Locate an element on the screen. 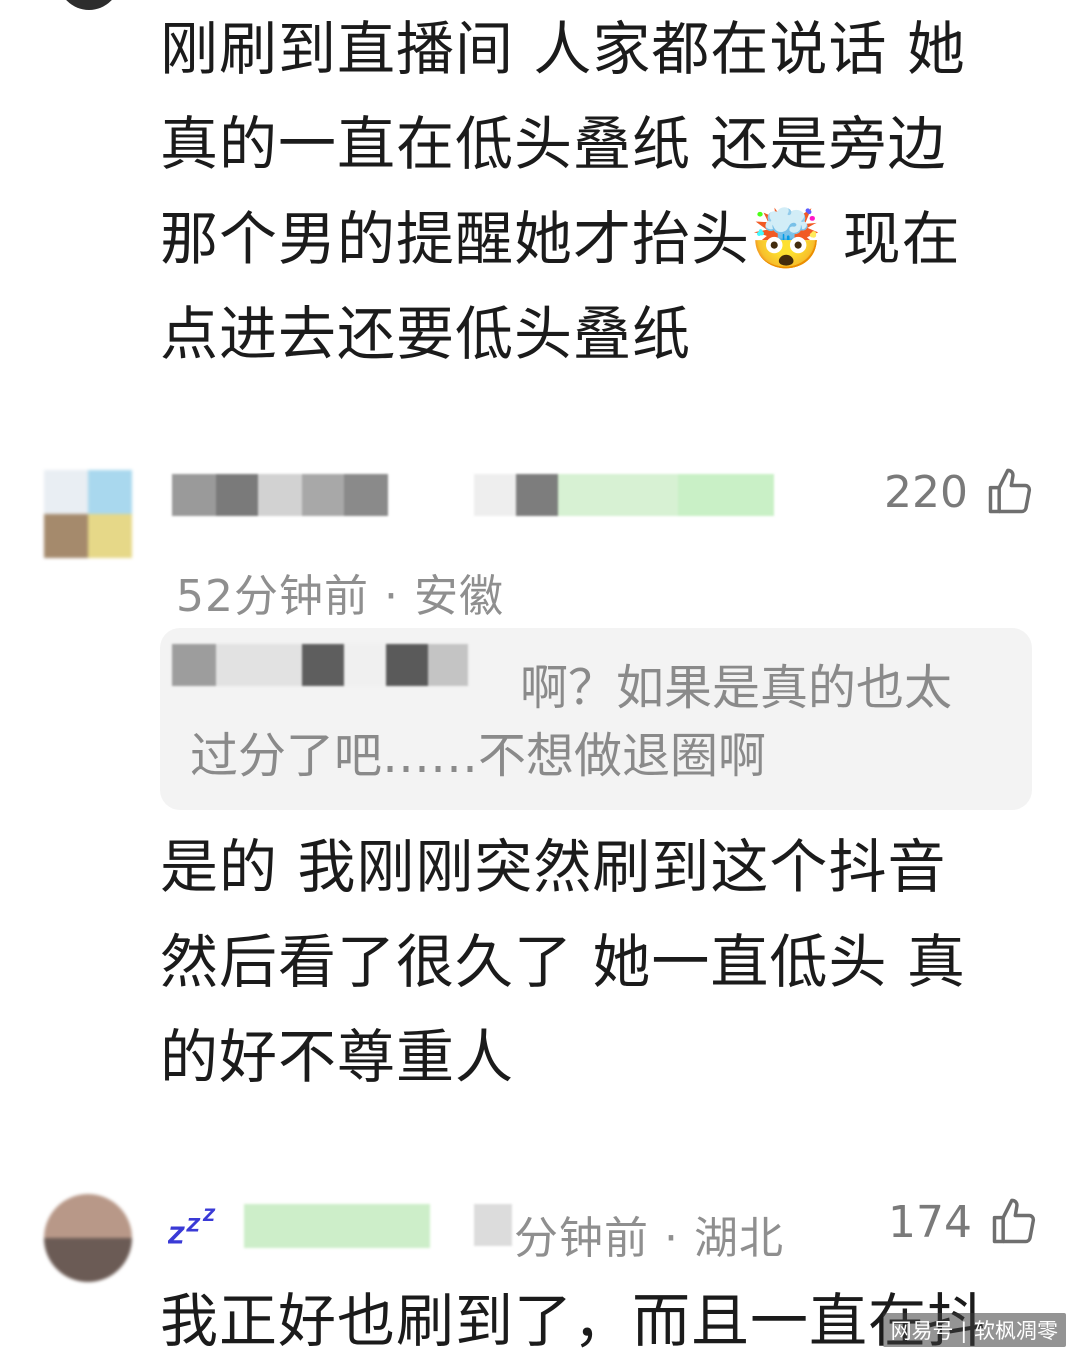 The width and height of the screenshot is (1080, 1369). comment-time-location: 52分钟前 · 安徽 is located at coordinates (340, 596).